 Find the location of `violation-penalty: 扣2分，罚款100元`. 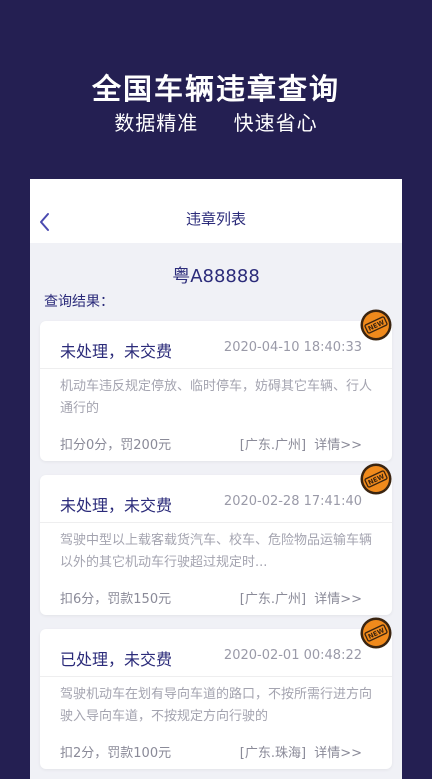

violation-penalty: 扣2分，罚款100元 is located at coordinates (116, 753).